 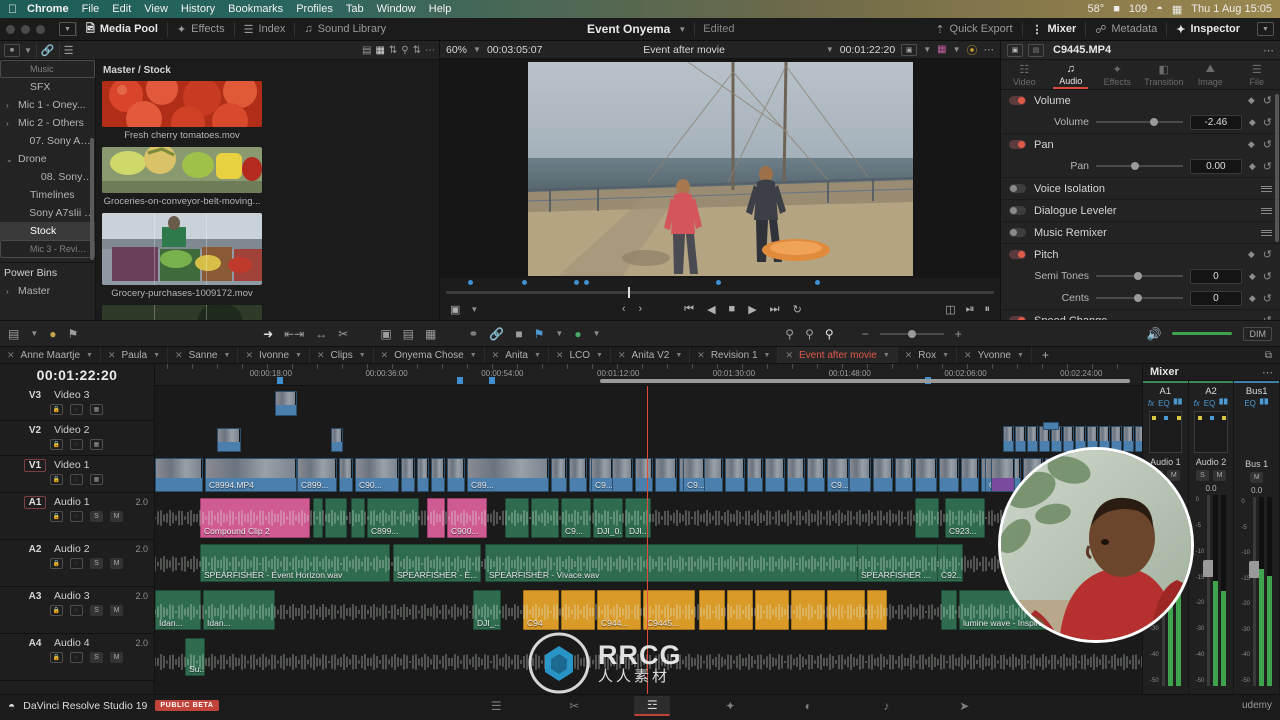 I want to click on menu-tab: Tab, so click(x=355, y=9).